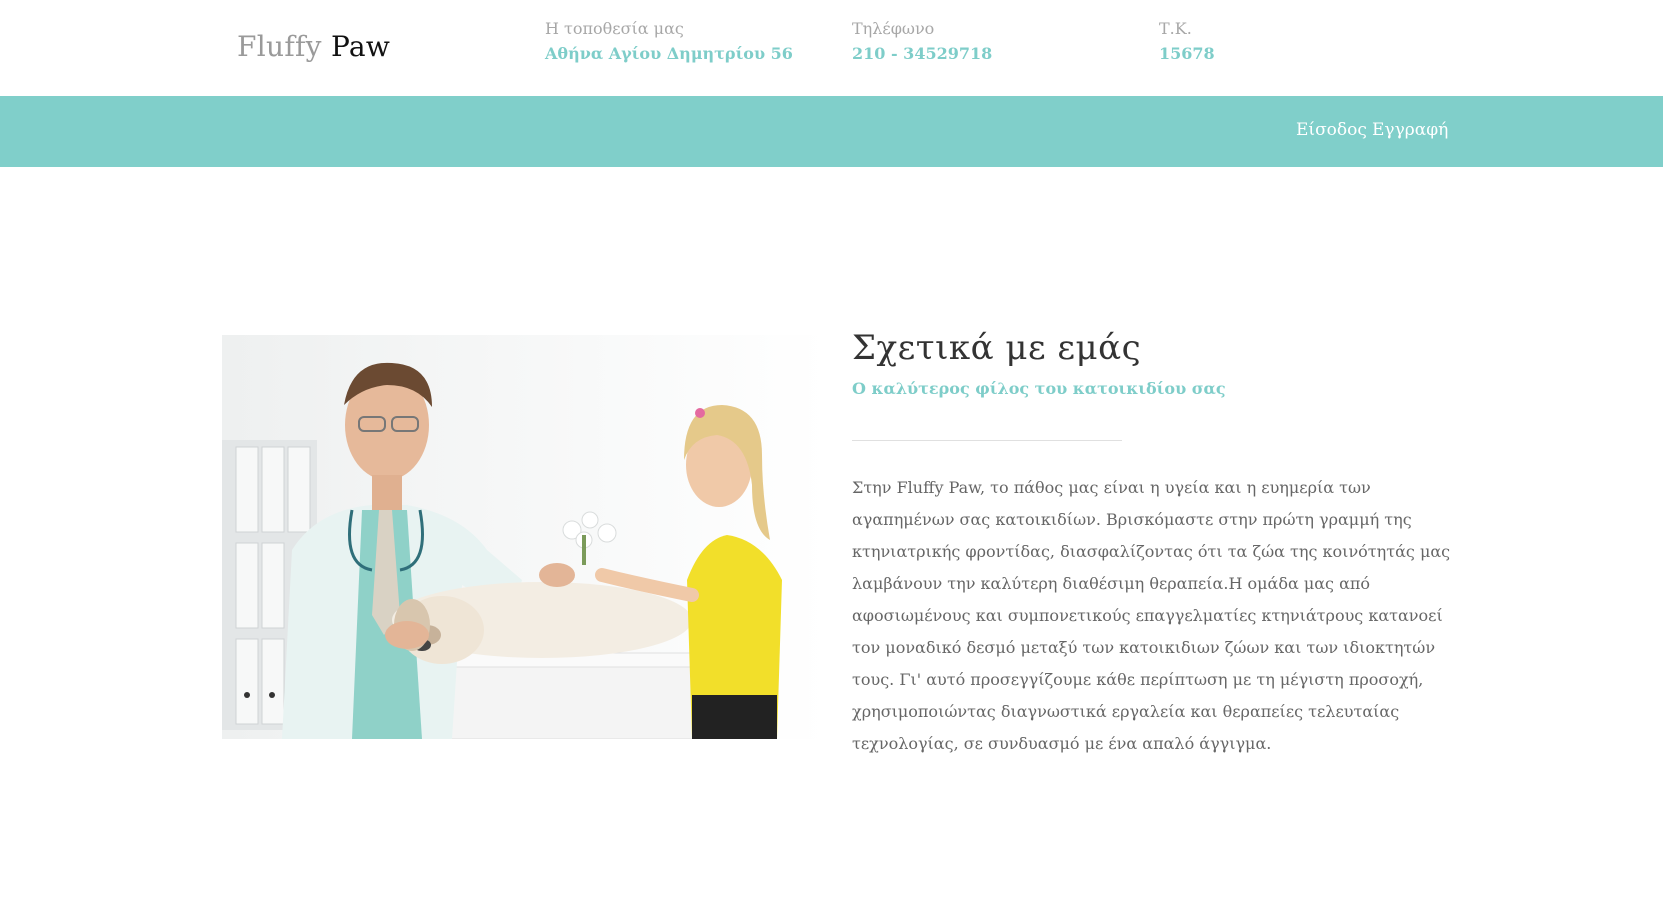 The height and width of the screenshot is (907, 1663). Describe the element at coordinates (1187, 43) in the screenshot. I see `postal-code-info: Τ.Κ. 15678` at that location.